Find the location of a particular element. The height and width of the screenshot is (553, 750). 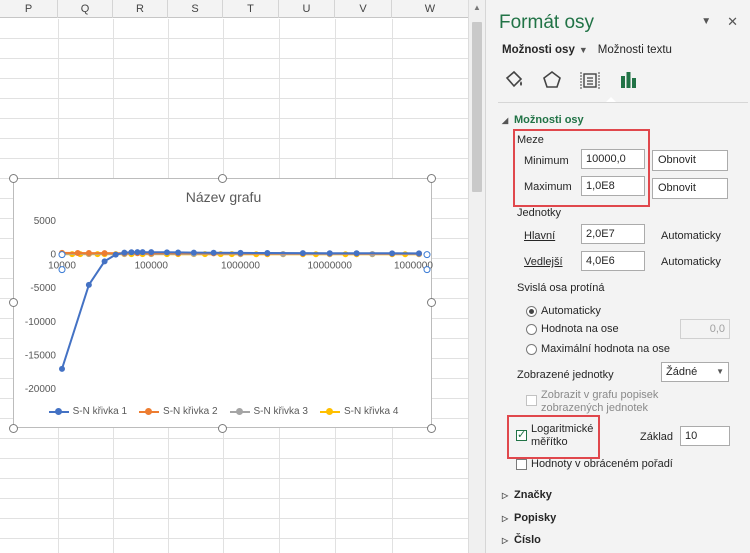

display-units-select: Žádné ▼ is located at coordinates (695, 372).